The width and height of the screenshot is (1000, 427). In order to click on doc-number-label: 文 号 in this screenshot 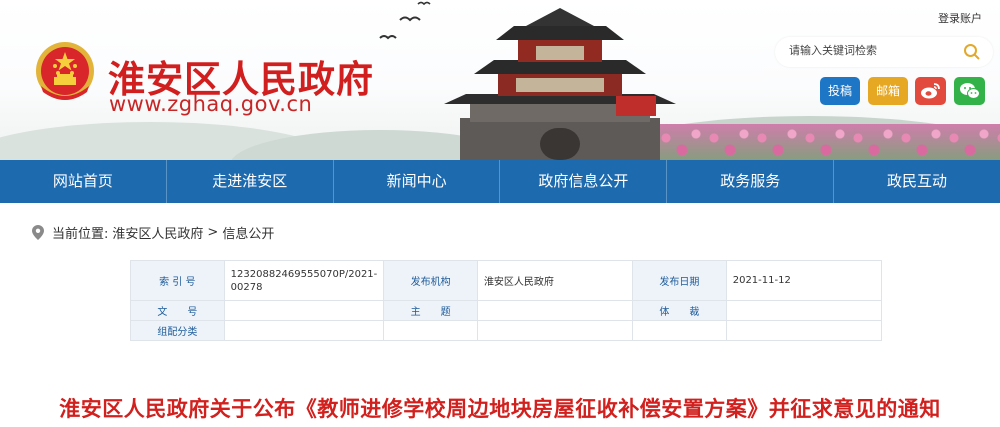, I will do `click(177, 310)`.